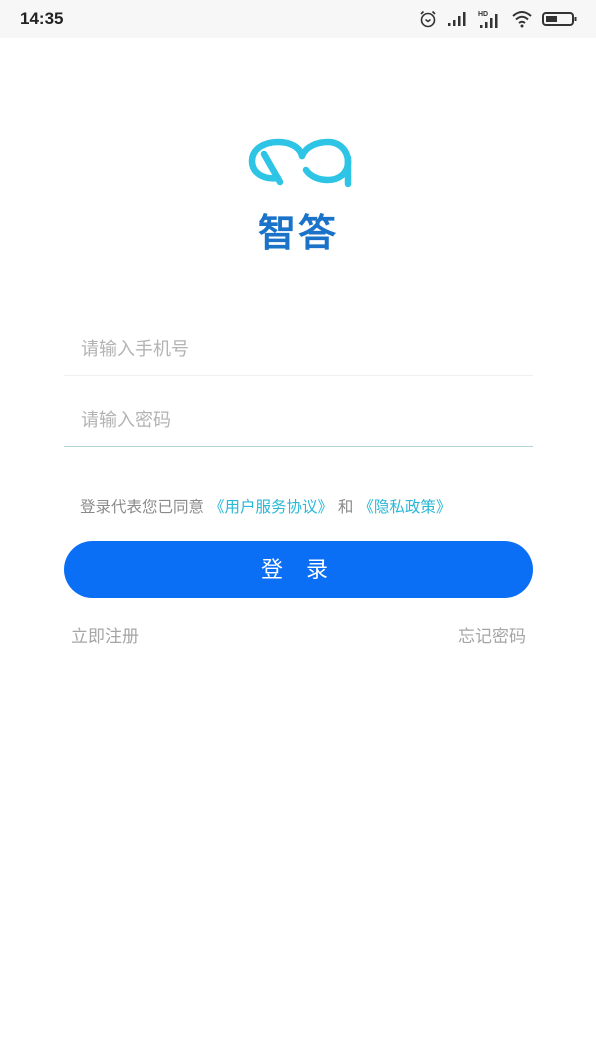  What do you see at coordinates (490, 19) in the screenshot?
I see `hd-signal-icon: HD` at bounding box center [490, 19].